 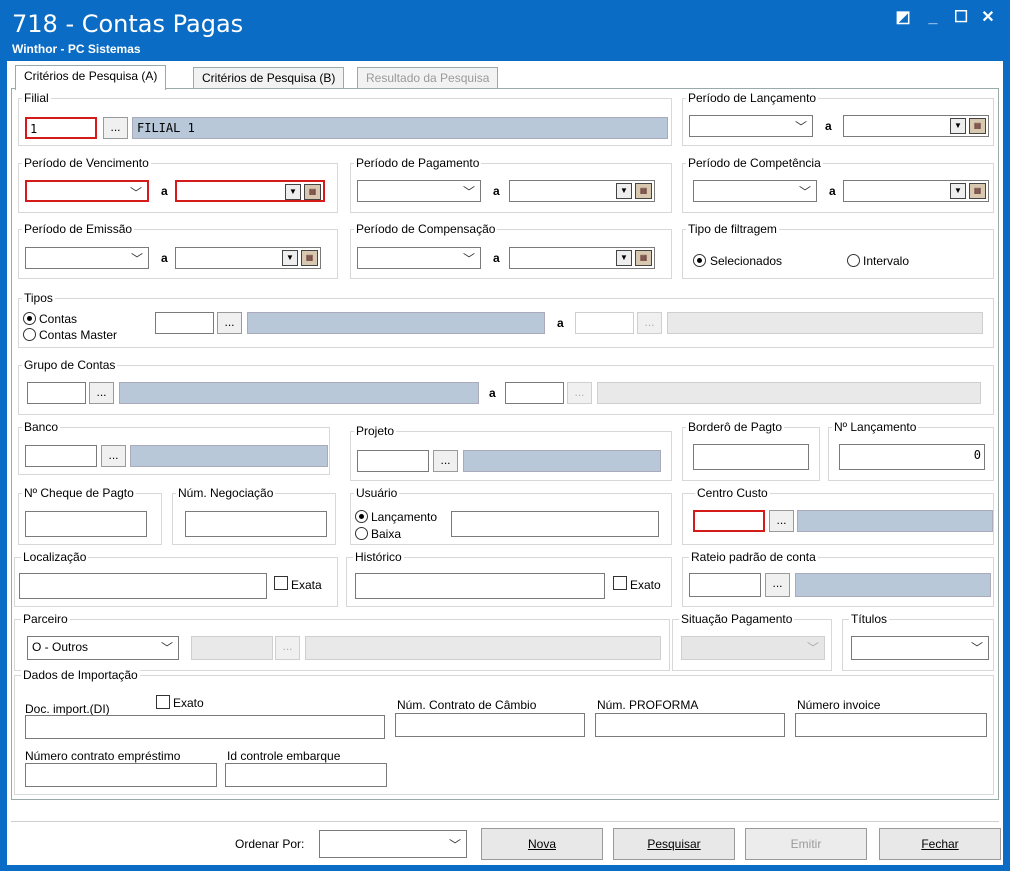 What do you see at coordinates (281, 583) in the screenshot?
I see `localizacao-exata-checkbox` at bounding box center [281, 583].